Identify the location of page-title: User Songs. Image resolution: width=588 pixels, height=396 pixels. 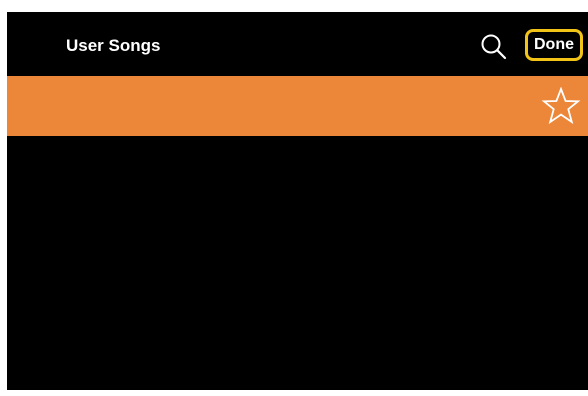
(113, 45).